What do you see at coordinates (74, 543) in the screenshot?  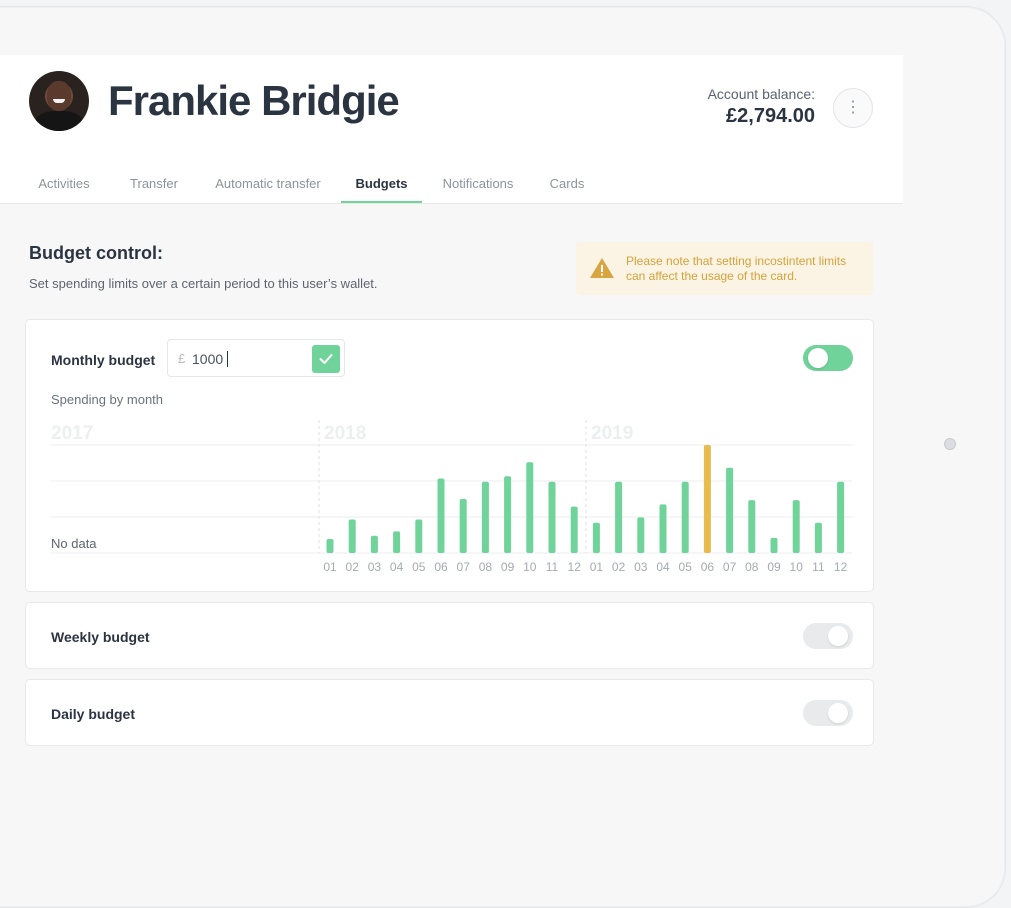 I see `no-data-label: No data` at bounding box center [74, 543].